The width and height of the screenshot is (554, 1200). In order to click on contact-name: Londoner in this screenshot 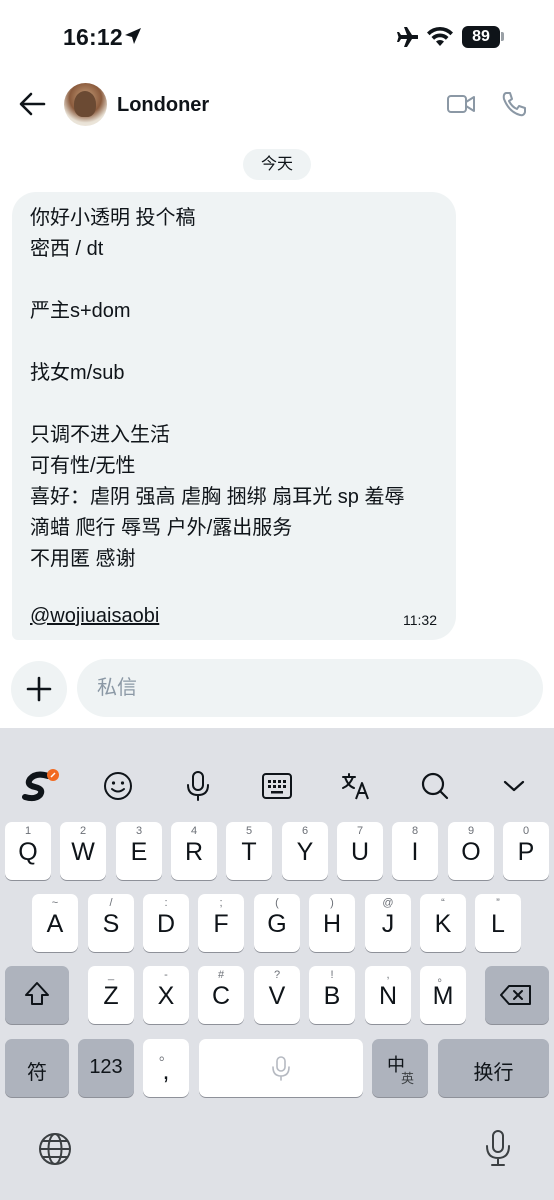, I will do `click(163, 105)`.